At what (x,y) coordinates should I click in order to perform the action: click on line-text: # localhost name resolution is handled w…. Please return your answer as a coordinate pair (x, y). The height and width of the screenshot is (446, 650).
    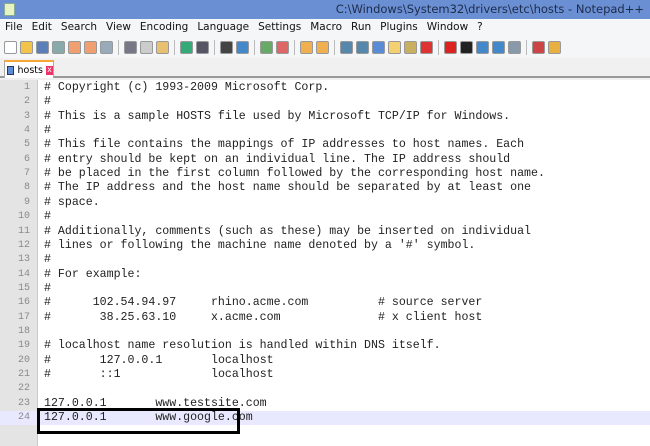
    Looking at the image, I should click on (242, 346).